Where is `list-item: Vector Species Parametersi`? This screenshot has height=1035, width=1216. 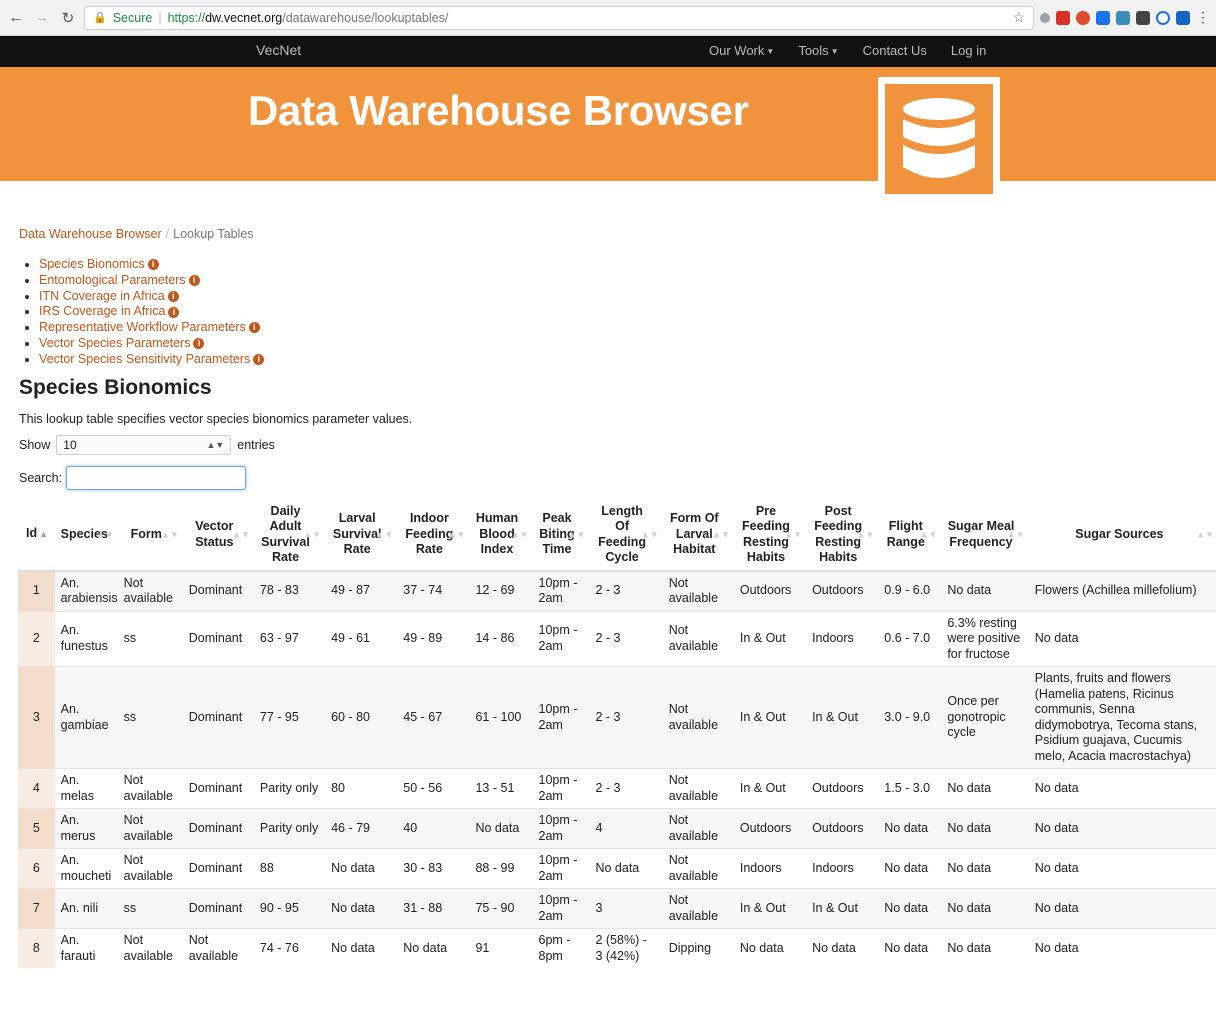
list-item: Vector Species Parametersi is located at coordinates (627, 344).